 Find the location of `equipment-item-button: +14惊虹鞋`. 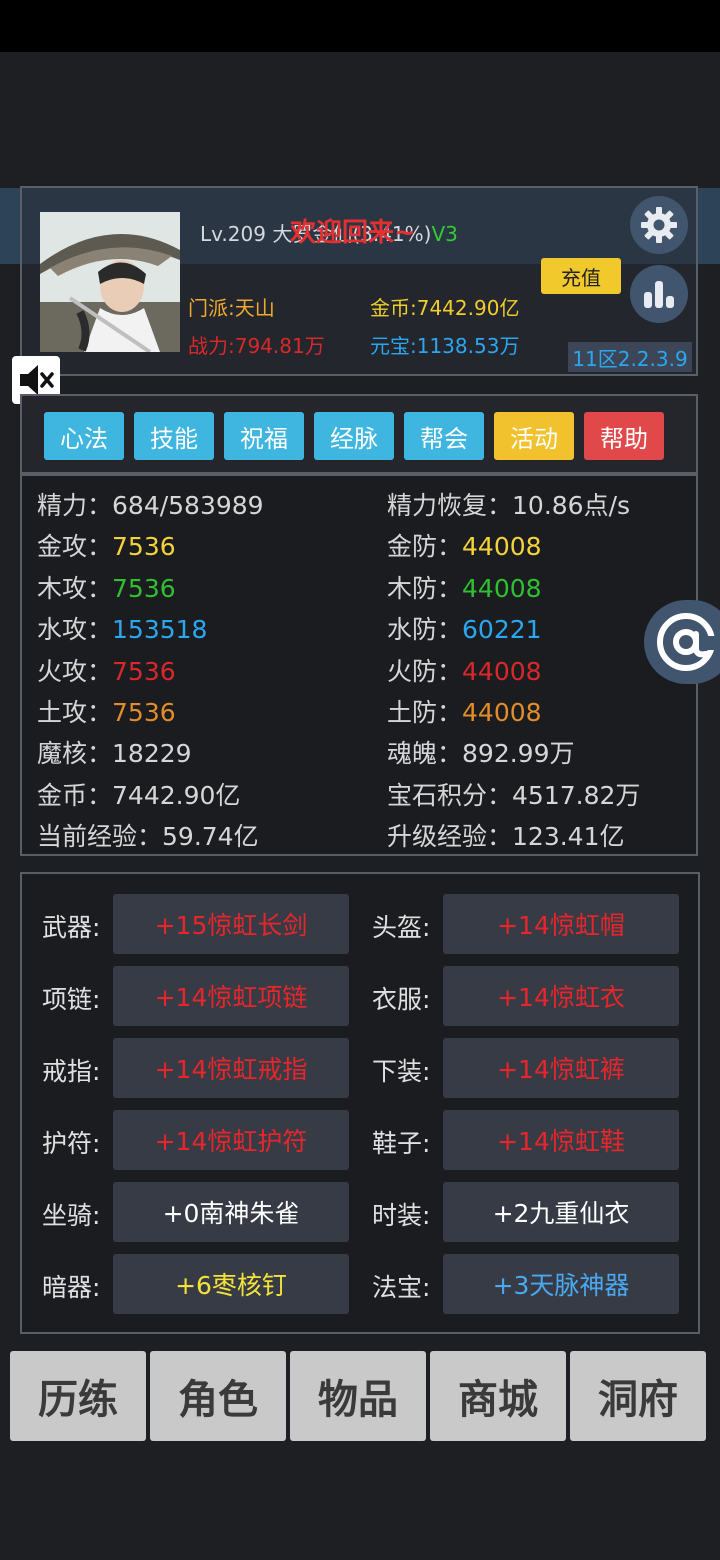

equipment-item-button: +14惊虹鞋 is located at coordinates (561, 1140).